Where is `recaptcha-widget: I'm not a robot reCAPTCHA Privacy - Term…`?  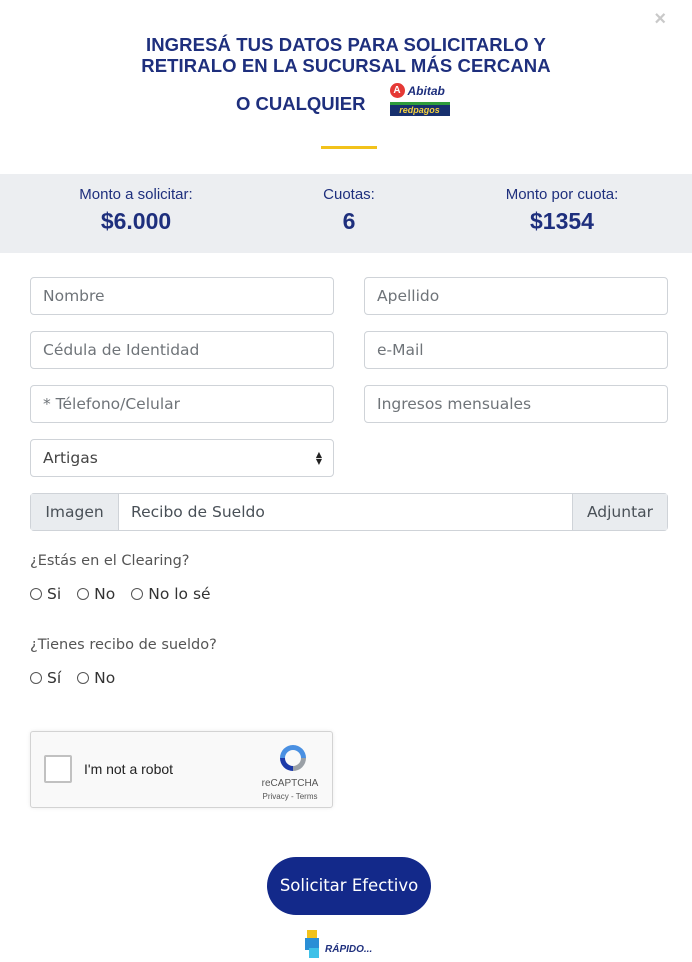 recaptcha-widget: I'm not a robot reCAPTCHA Privacy - Term… is located at coordinates (181, 769).